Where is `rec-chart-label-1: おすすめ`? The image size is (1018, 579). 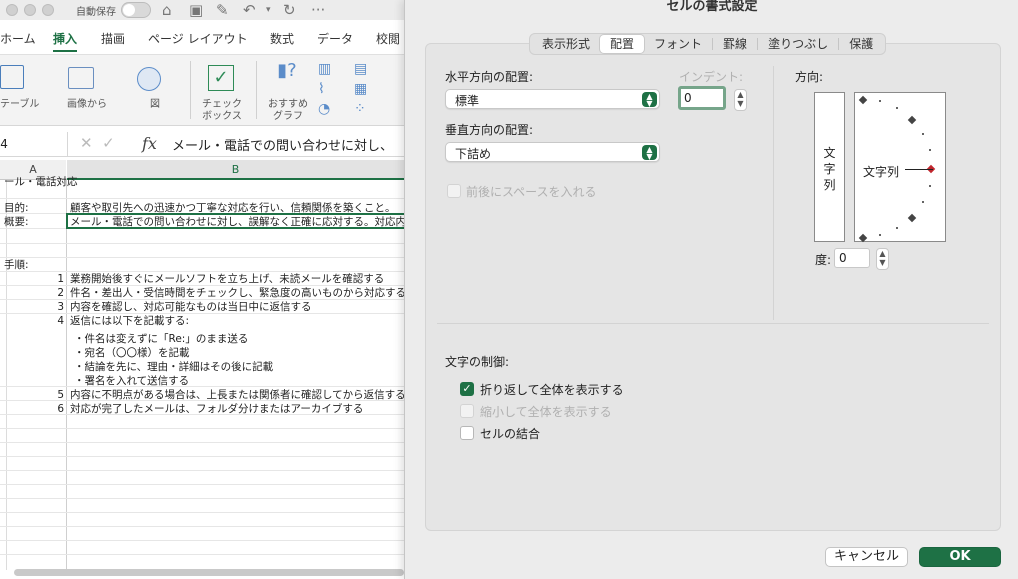 rec-chart-label-1: おすすめ is located at coordinates (288, 104).